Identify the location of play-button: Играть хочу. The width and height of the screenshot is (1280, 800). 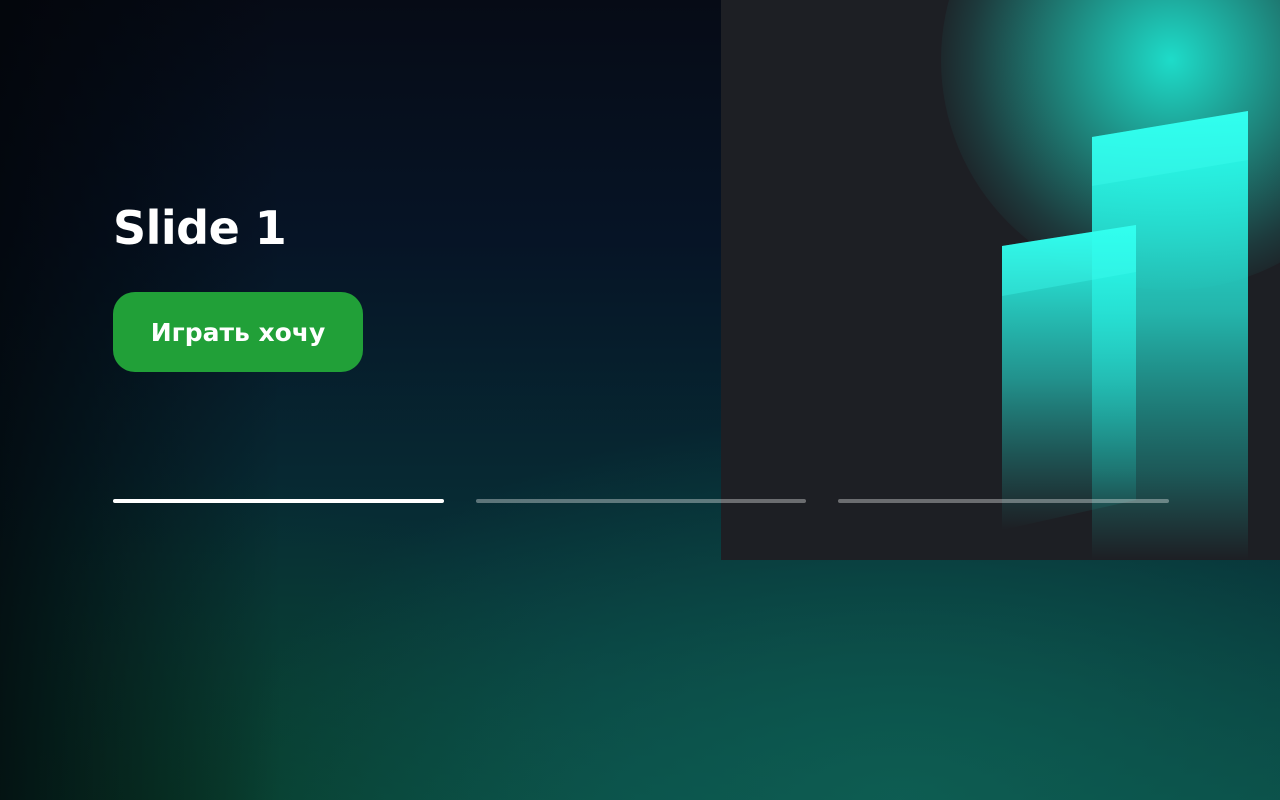
(238, 332).